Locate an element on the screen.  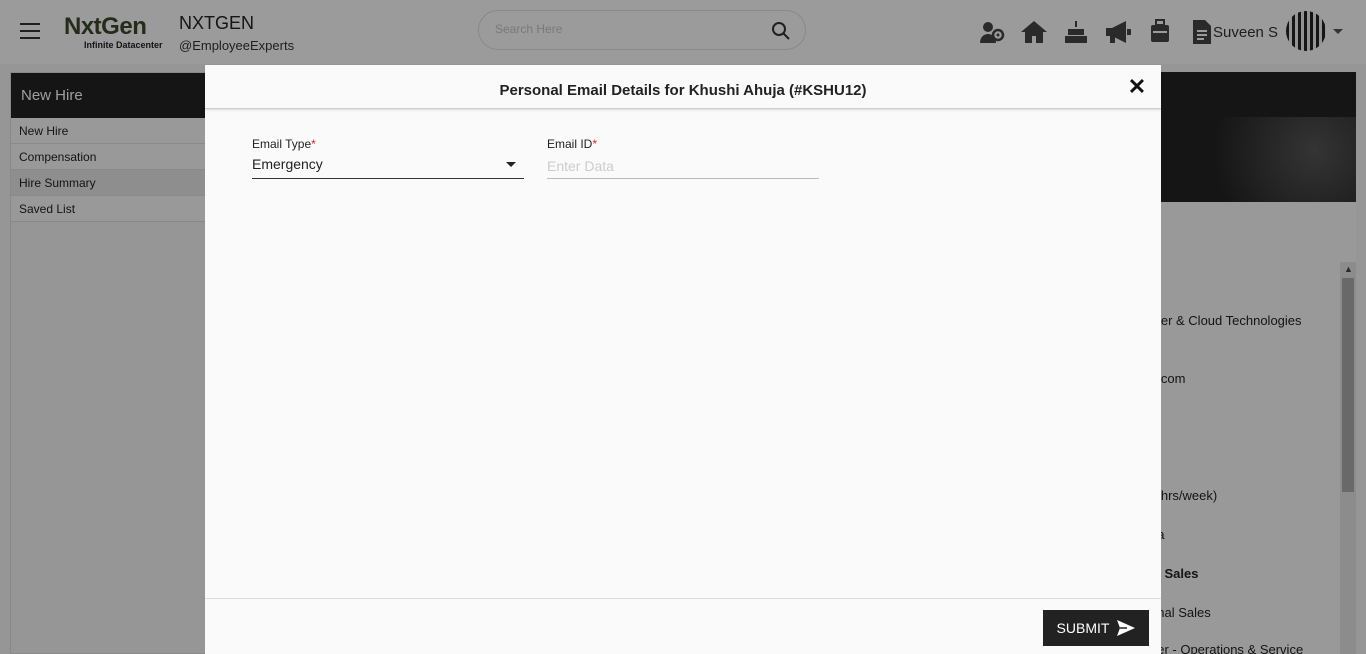
email-id-label: Email ID* is located at coordinates (572, 144).